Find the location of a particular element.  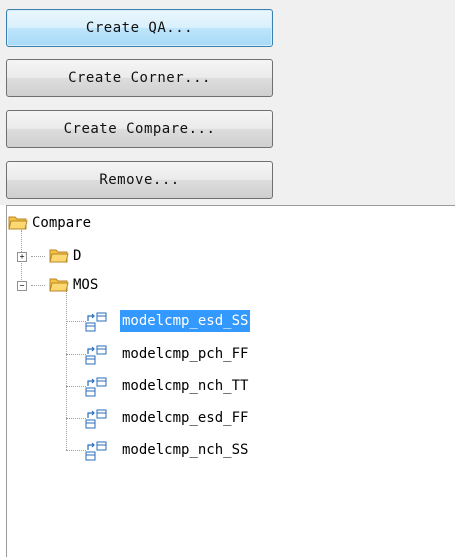

collapse-icon: − is located at coordinates (22, 286).